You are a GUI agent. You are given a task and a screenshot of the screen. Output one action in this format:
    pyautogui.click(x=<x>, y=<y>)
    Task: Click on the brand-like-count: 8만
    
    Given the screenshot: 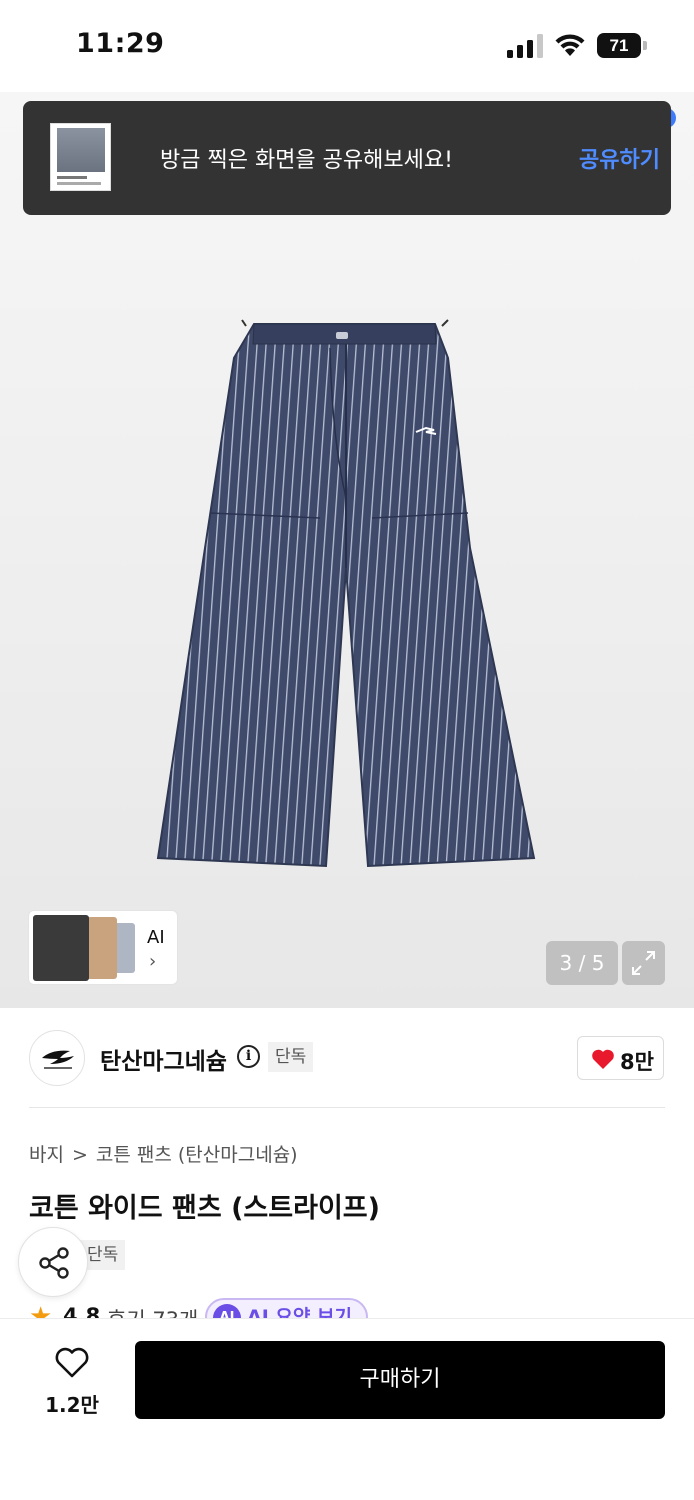 What is the action you would take?
    pyautogui.click(x=637, y=1062)
    